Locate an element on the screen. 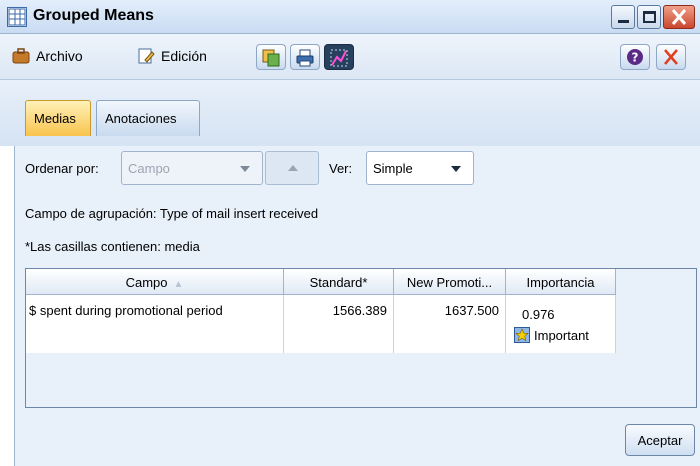 Image resolution: width=700 pixels, height=466 pixels. print-button is located at coordinates (305, 57).